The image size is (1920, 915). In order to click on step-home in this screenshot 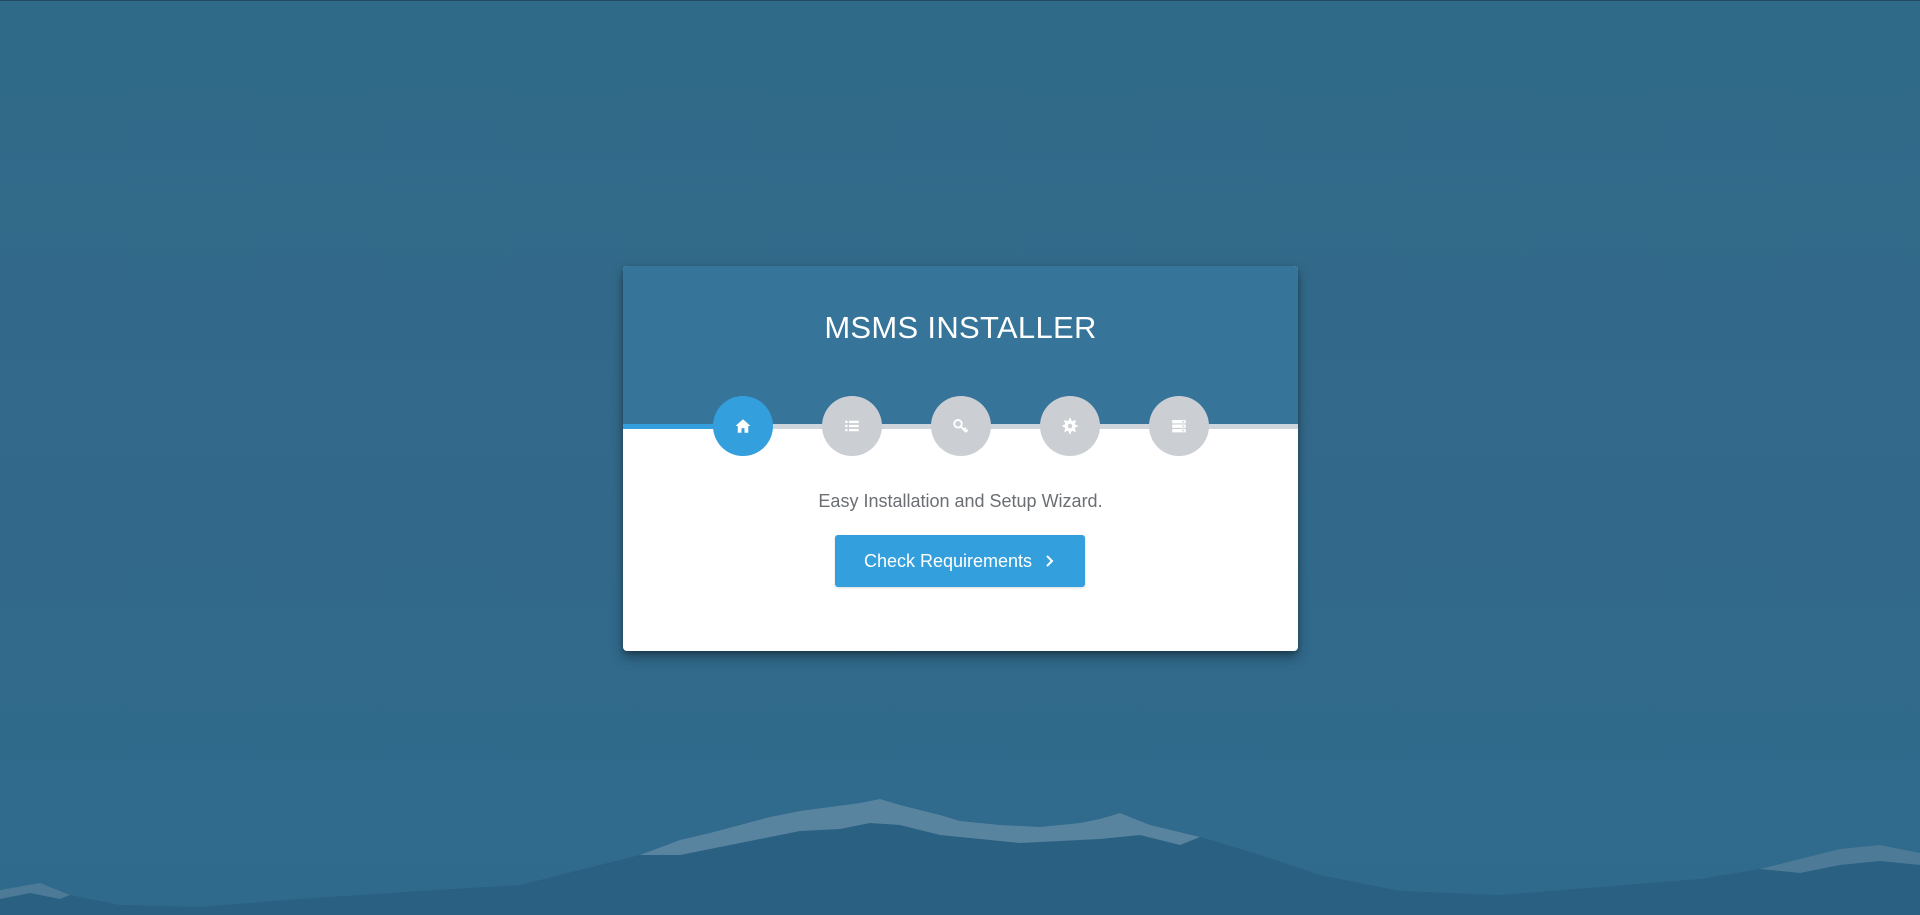, I will do `click(743, 426)`.